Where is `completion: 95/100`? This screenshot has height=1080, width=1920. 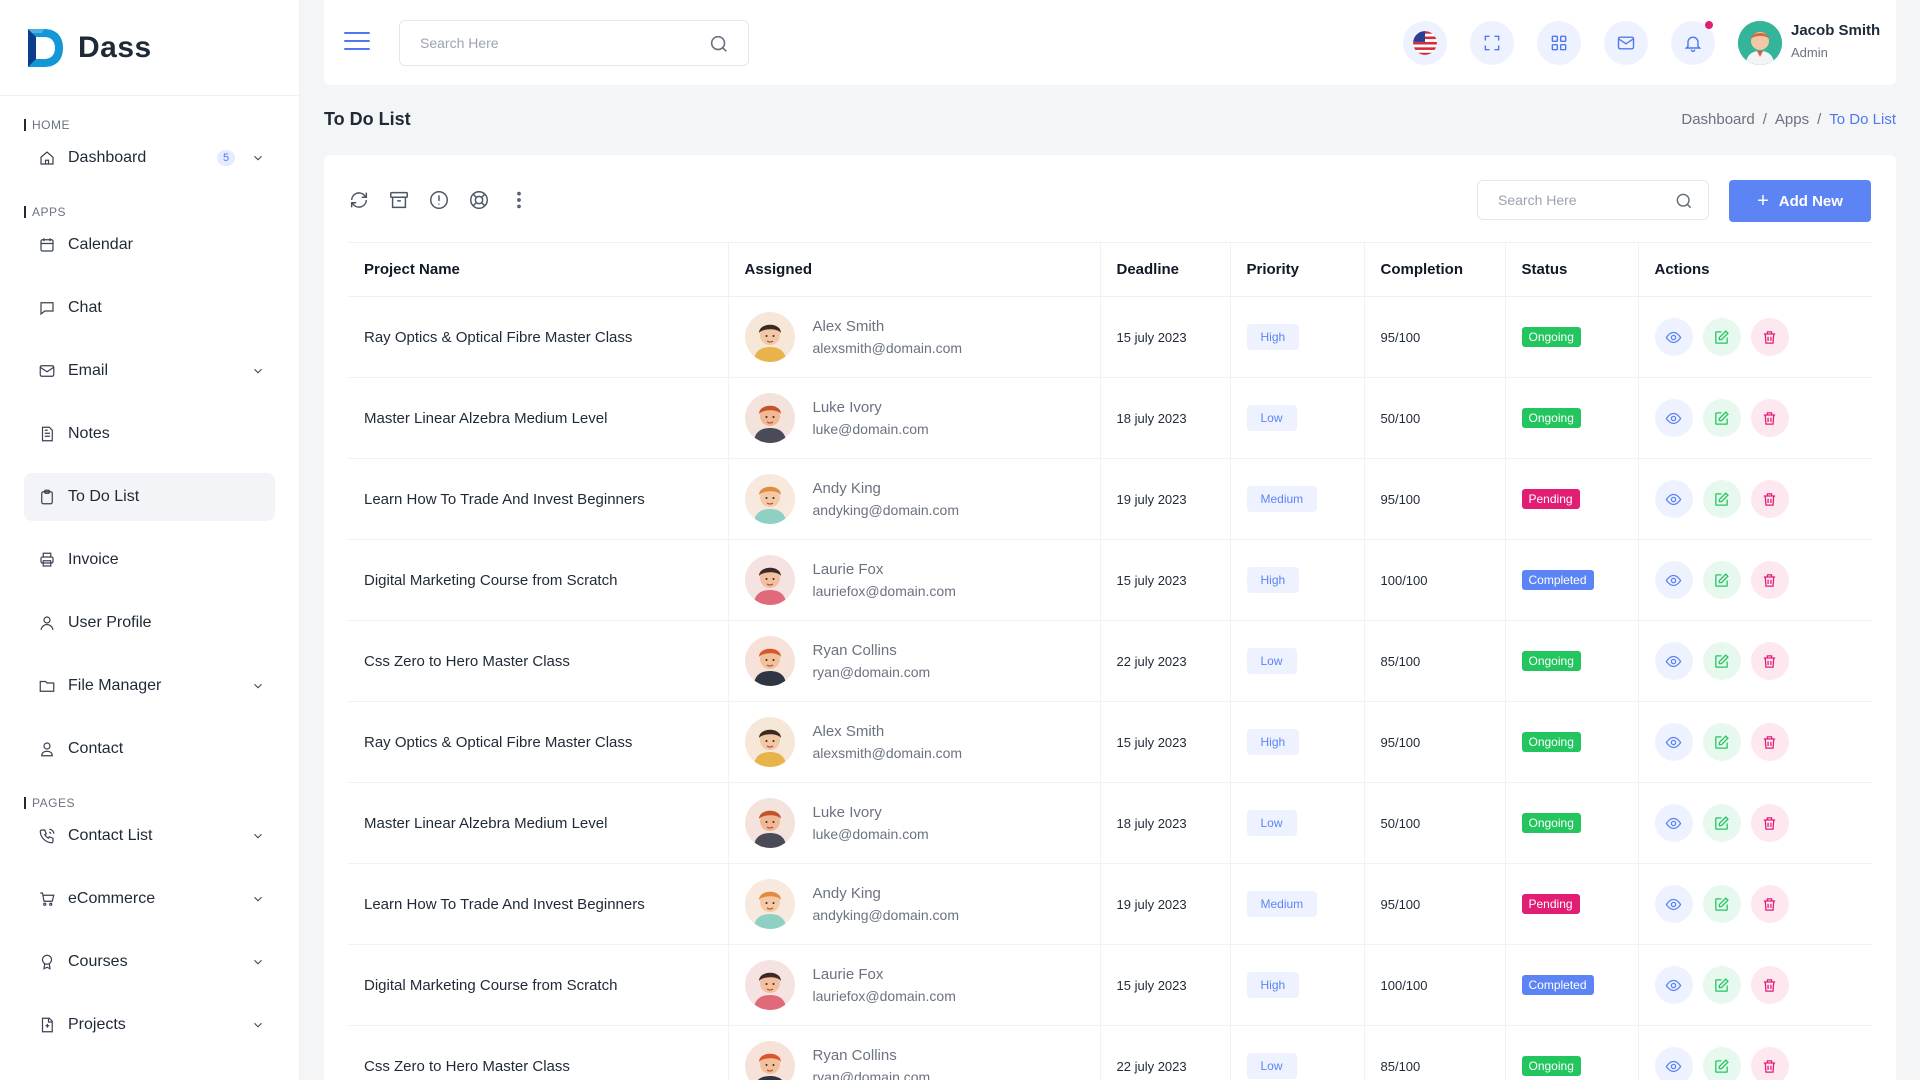
completion: 95/100 is located at coordinates (1434, 904).